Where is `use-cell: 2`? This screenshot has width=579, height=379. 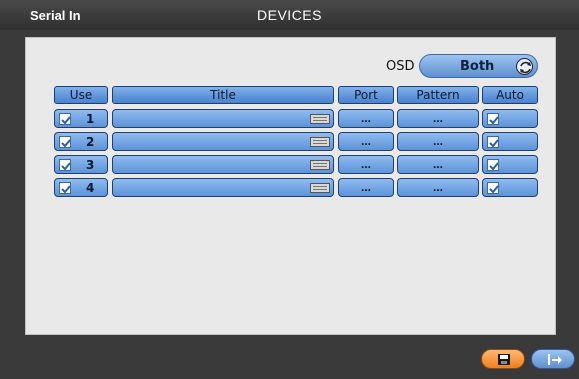 use-cell: 2 is located at coordinates (81, 141).